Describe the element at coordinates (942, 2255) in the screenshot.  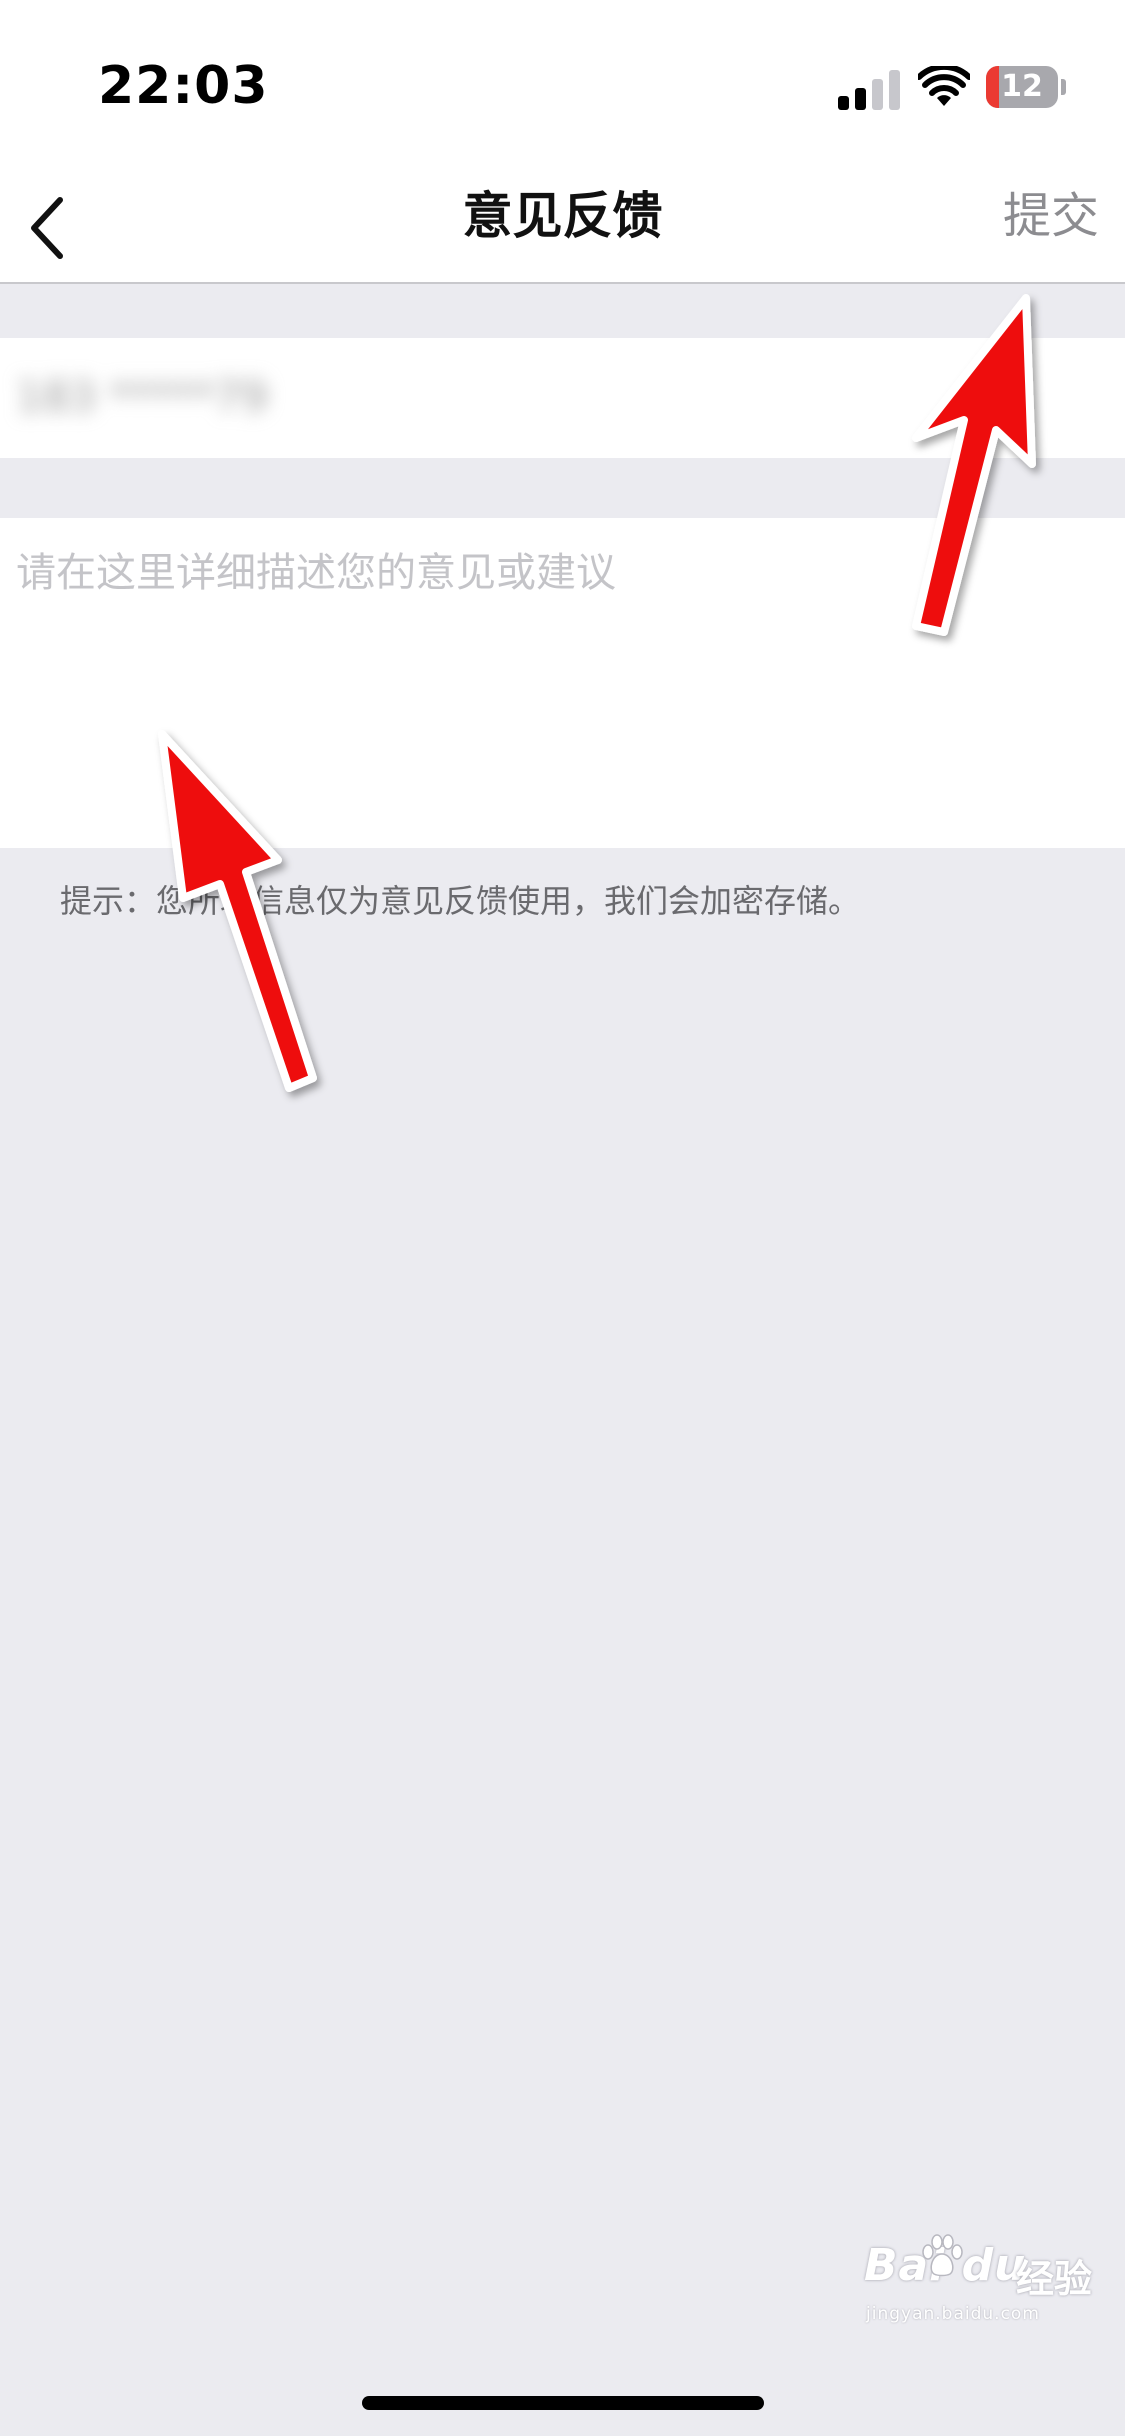
I see `paw-icon` at that location.